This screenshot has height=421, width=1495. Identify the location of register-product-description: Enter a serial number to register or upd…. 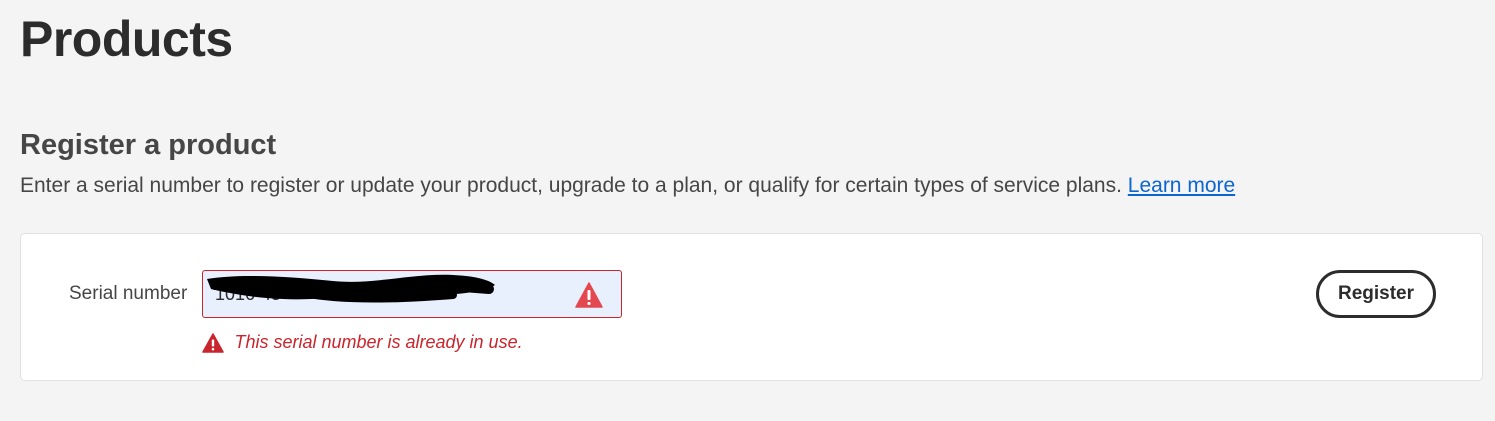
(627, 186).